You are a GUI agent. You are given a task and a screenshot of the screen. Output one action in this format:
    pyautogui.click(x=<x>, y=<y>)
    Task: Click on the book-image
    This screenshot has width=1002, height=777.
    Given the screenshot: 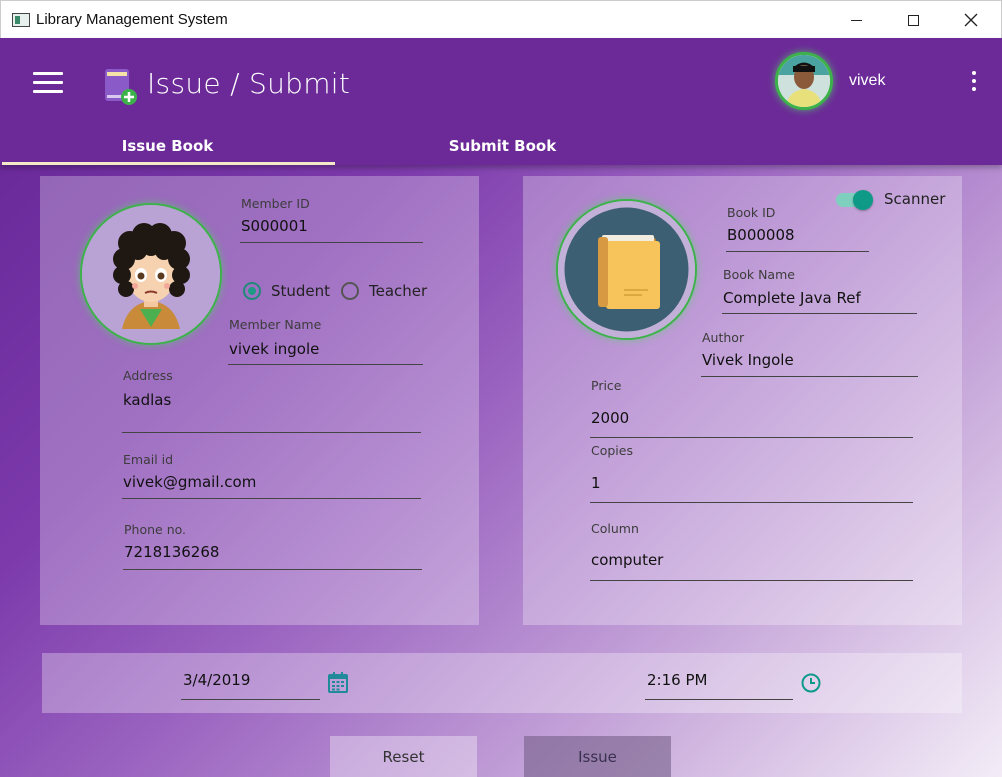 What is the action you would take?
    pyautogui.click(x=626, y=269)
    